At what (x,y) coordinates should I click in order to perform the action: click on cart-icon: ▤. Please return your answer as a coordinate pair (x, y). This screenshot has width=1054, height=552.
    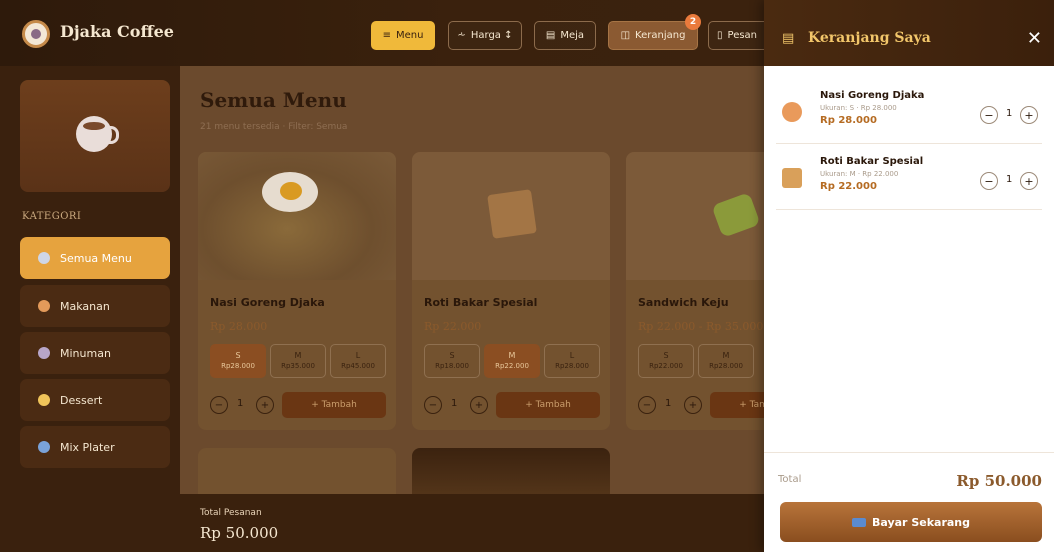
    Looking at the image, I should click on (788, 38).